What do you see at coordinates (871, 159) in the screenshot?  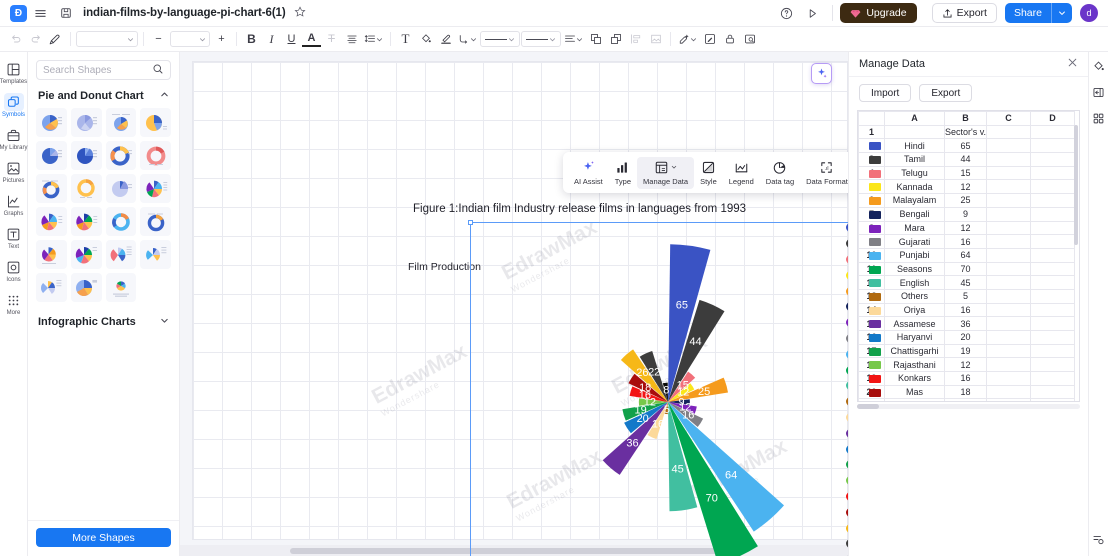 I see `row-number-cell: 3` at bounding box center [871, 159].